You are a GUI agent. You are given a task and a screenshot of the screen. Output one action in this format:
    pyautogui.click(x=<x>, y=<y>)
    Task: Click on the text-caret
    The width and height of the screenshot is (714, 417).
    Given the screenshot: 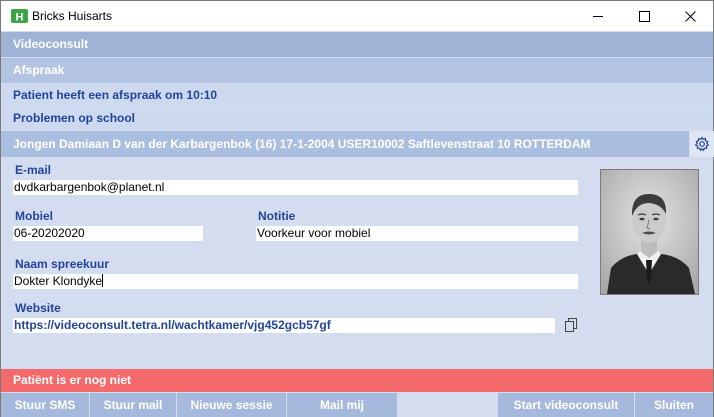 What is the action you would take?
    pyautogui.click(x=103, y=280)
    